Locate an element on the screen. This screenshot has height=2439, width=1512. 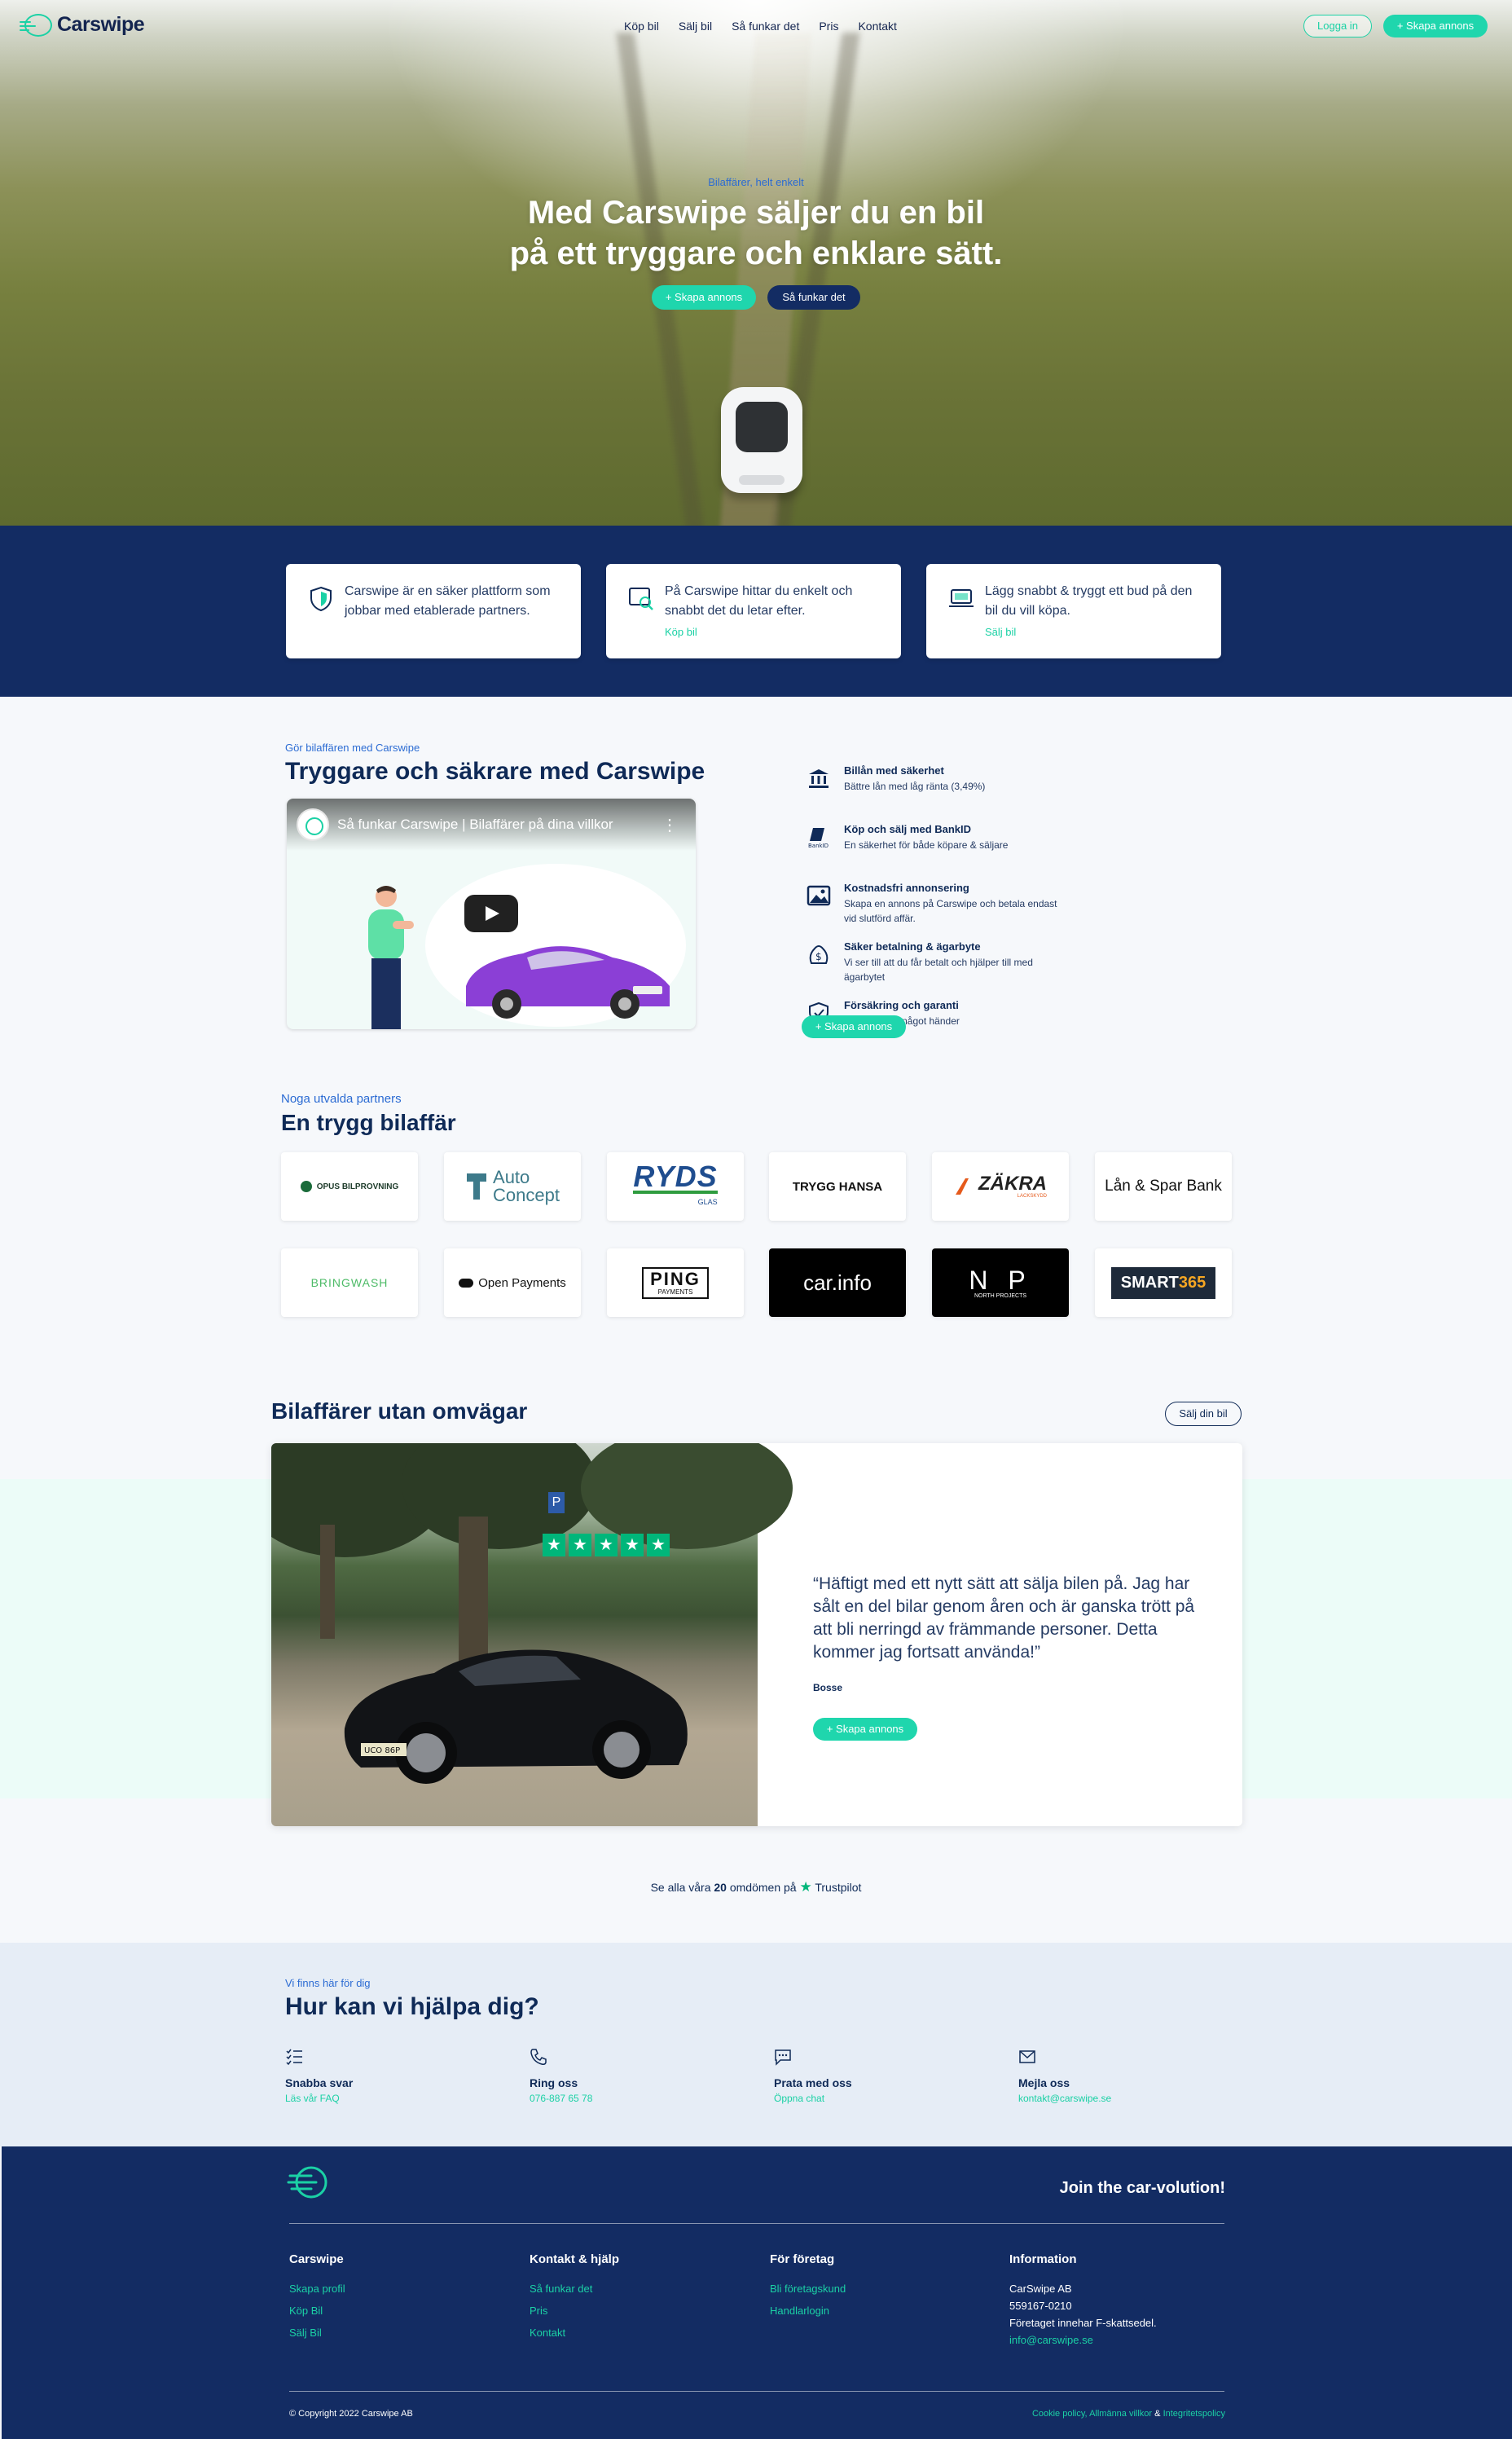
partner-logo-ryds: RYDS GLAS is located at coordinates (675, 1186).